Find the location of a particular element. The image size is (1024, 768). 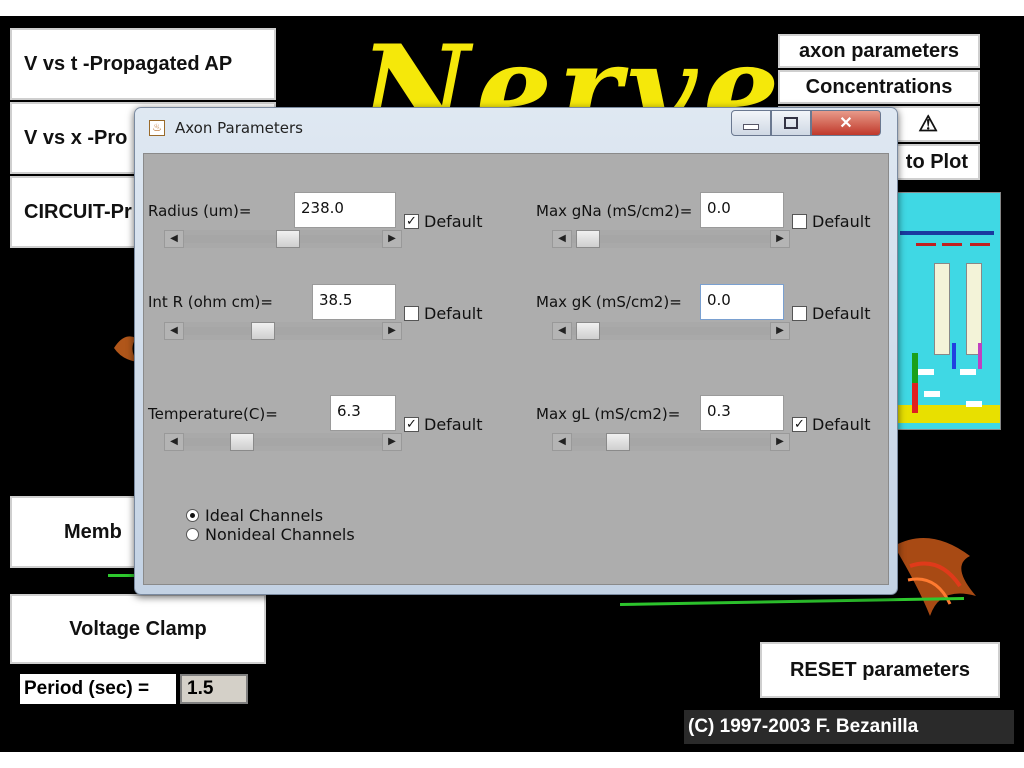

max-gna-default-check-icon is located at coordinates (799, 221).